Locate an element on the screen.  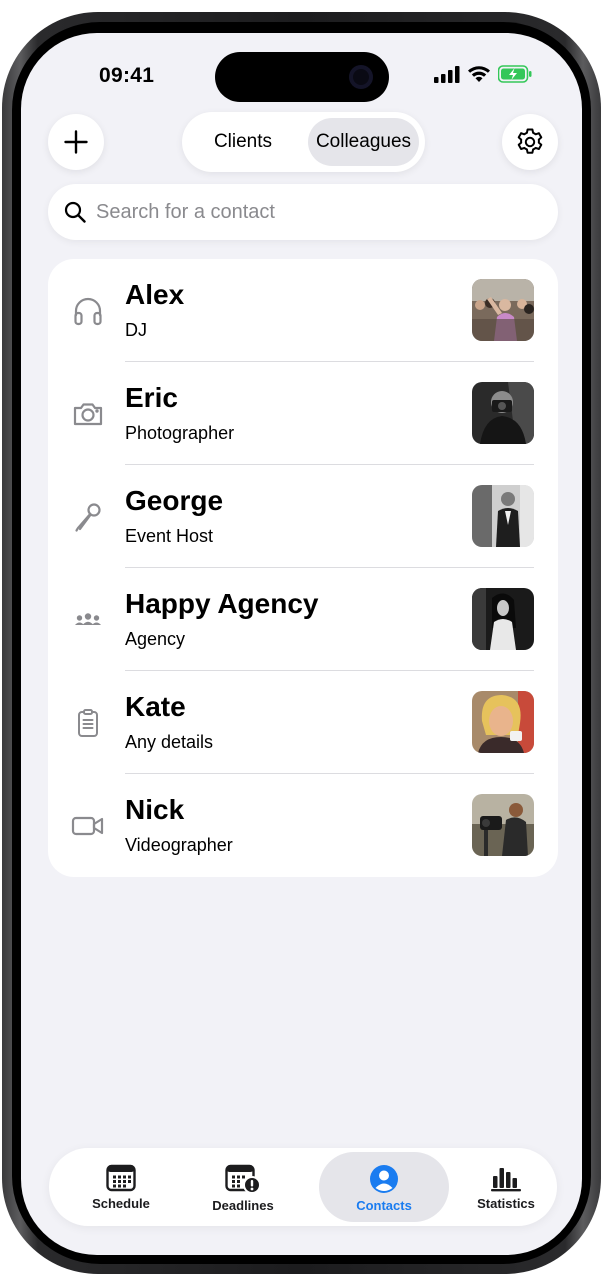
contact-role: Photographer is located at coordinates (180, 433).